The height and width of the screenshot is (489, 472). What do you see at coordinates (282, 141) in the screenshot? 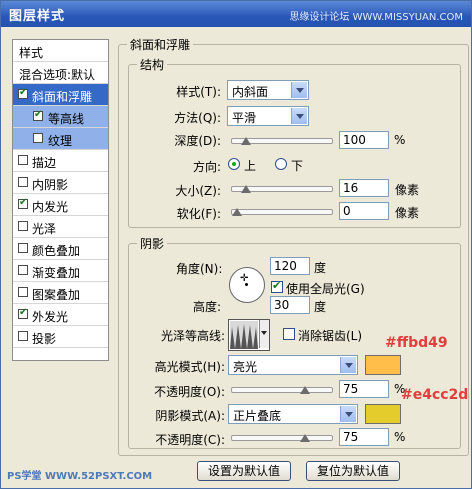
I see `depth-slider` at bounding box center [282, 141].